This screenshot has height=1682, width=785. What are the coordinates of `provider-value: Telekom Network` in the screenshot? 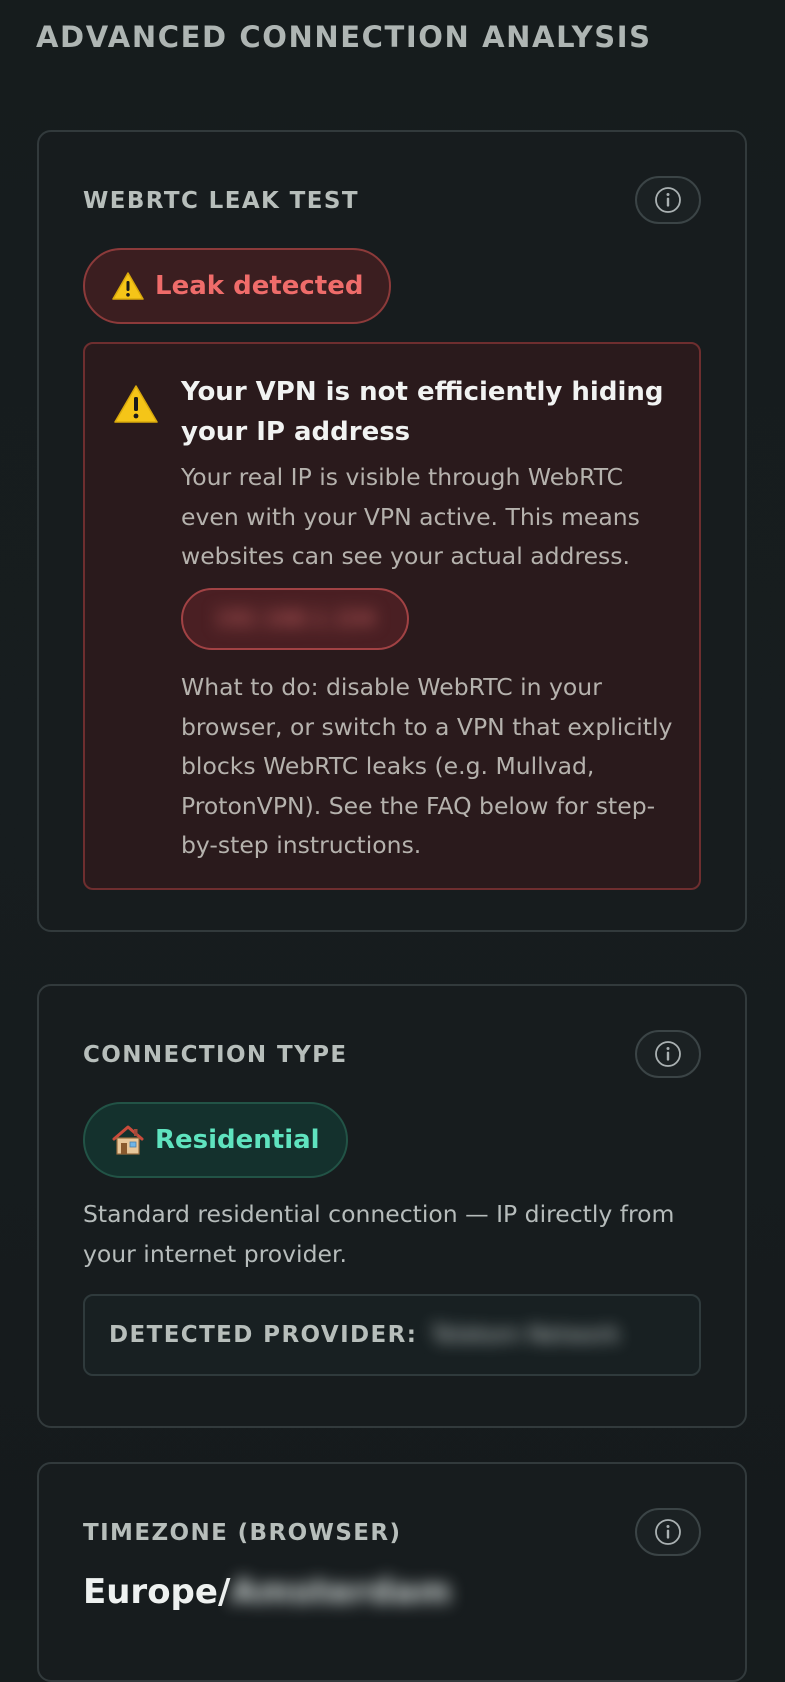 It's located at (525, 1335).